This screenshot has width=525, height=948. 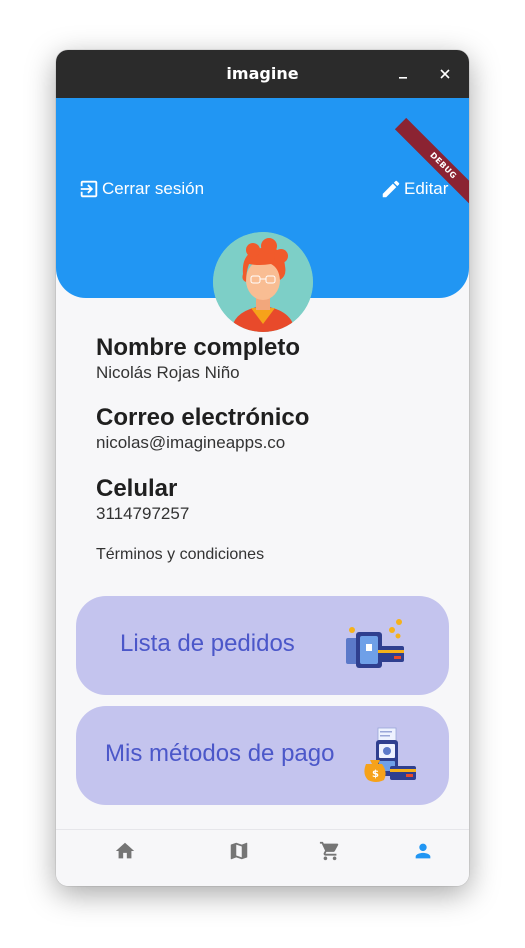 I want to click on payment-methods-icon: $, so click(x=390, y=754).